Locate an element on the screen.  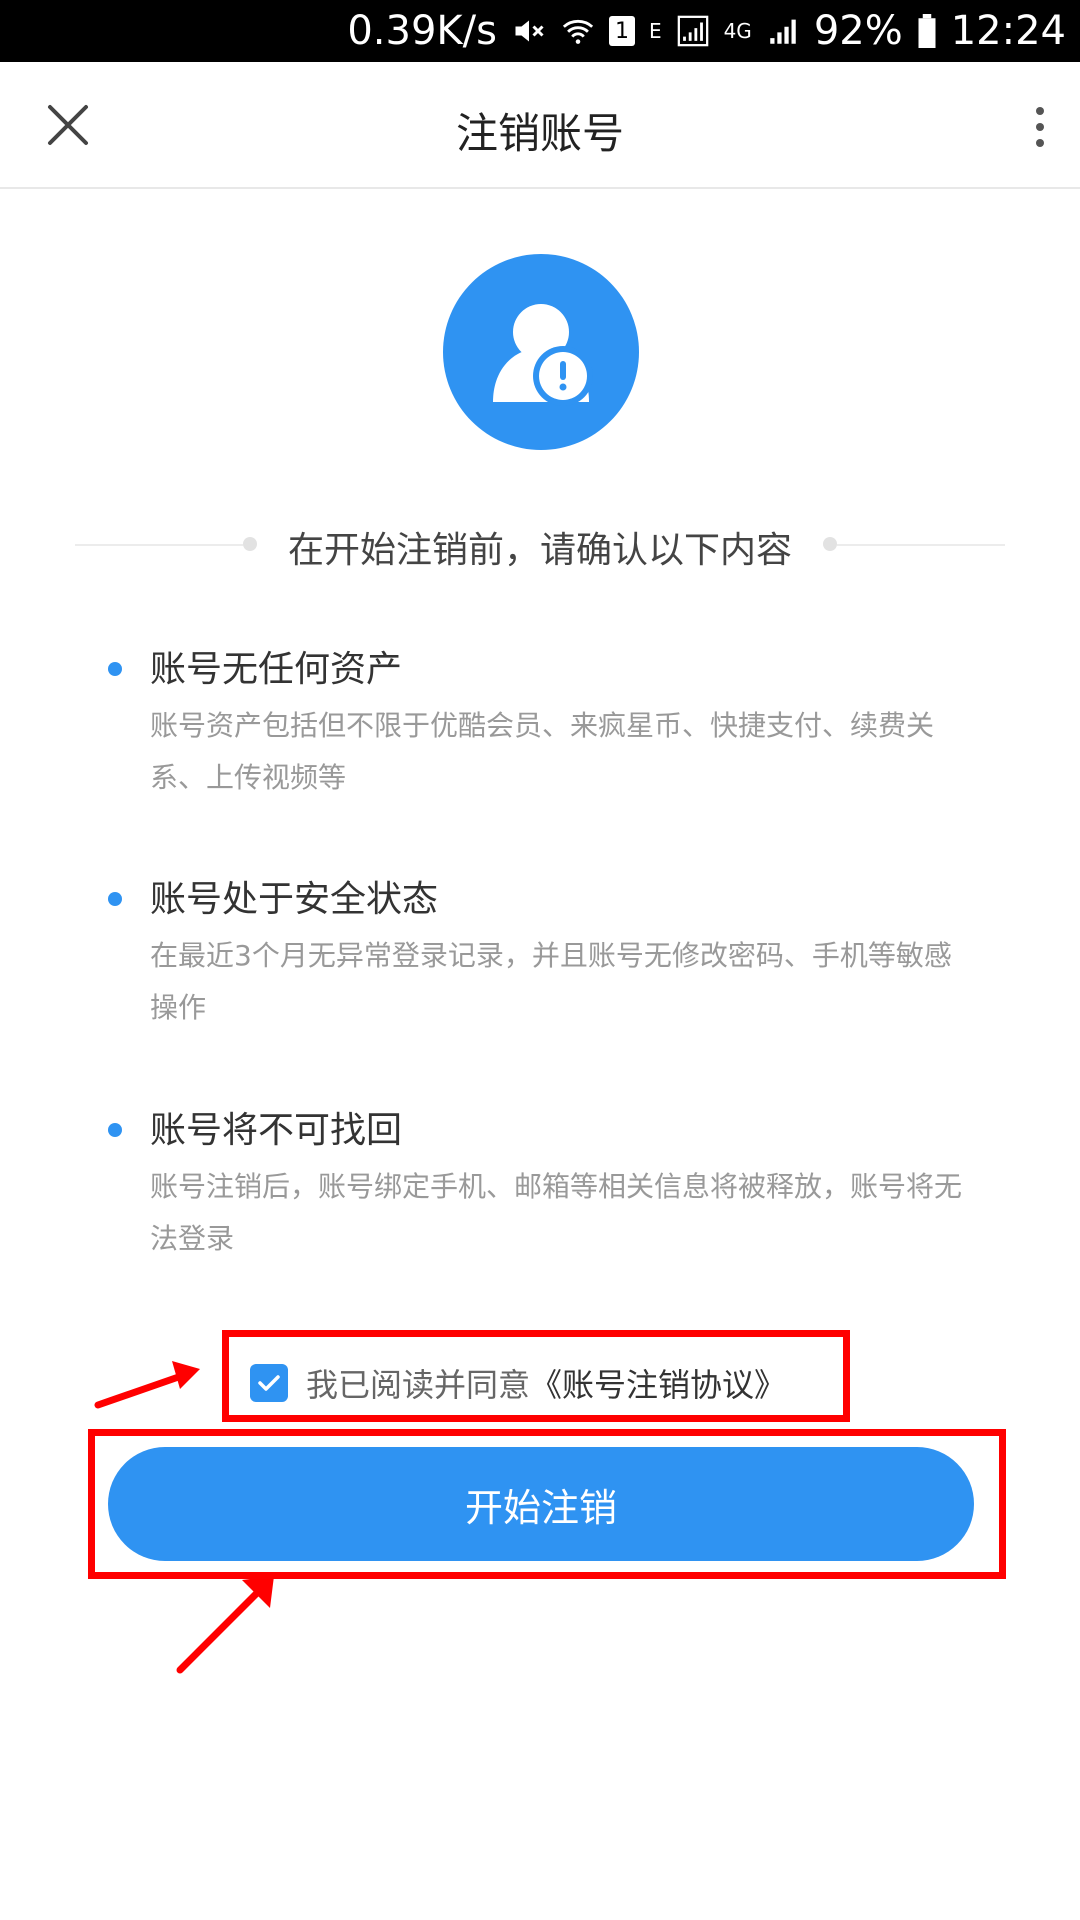
section-heading: 在开始注销前，请确认以下内容 is located at coordinates (540, 545).